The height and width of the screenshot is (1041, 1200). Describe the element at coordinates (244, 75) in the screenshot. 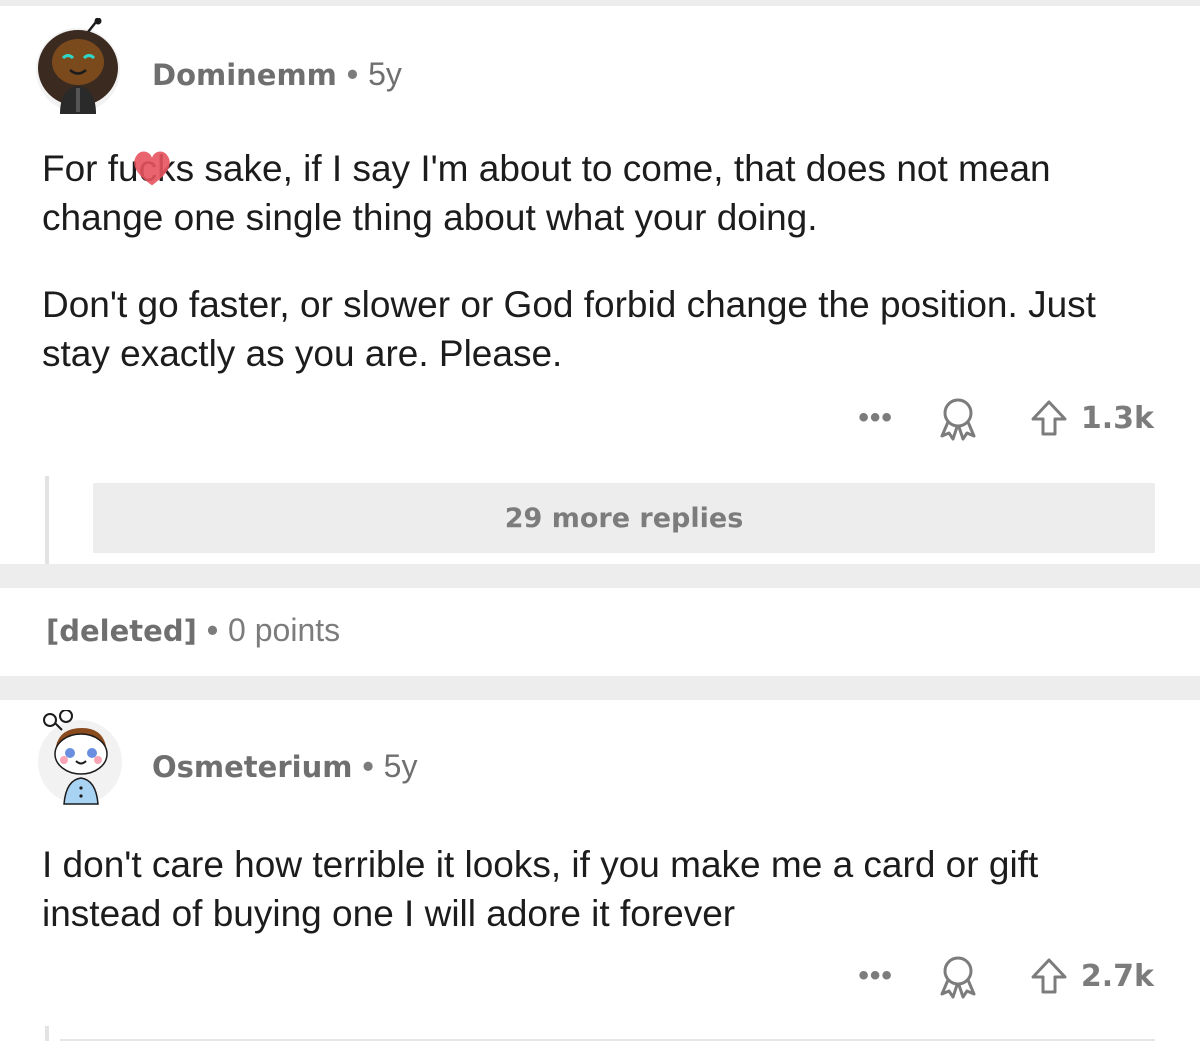

I see `username: Dominemm` at that location.